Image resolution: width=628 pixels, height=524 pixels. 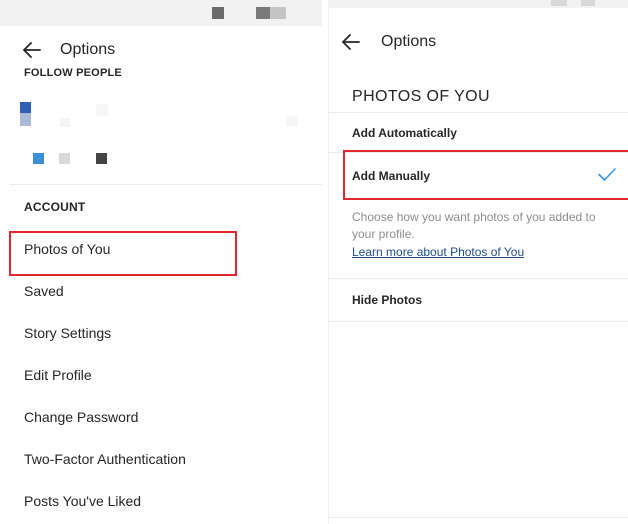 I want to click on option-add-automatically: Add Automatically, so click(x=478, y=133).